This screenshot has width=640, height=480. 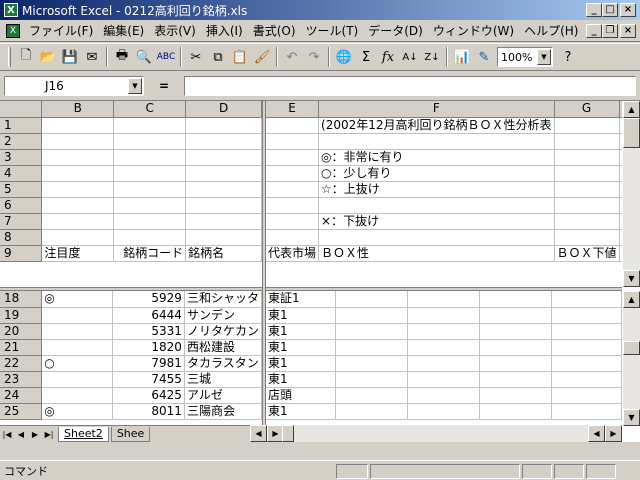 I want to click on menu-edit: 編集(E), so click(x=123, y=30).